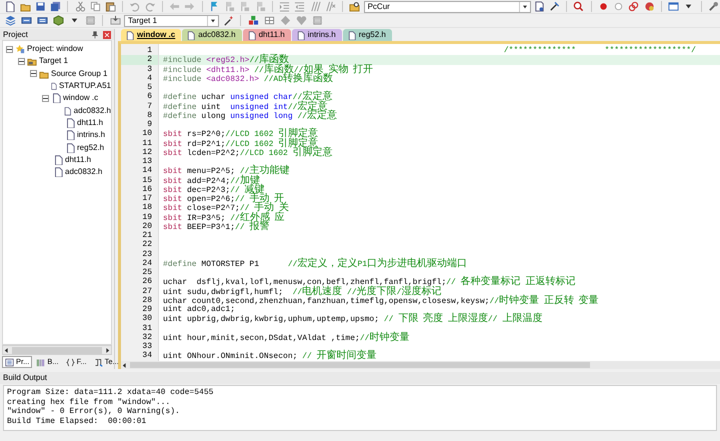  What do you see at coordinates (147, 263) in the screenshot?
I see `line-number: 24` at bounding box center [147, 263].